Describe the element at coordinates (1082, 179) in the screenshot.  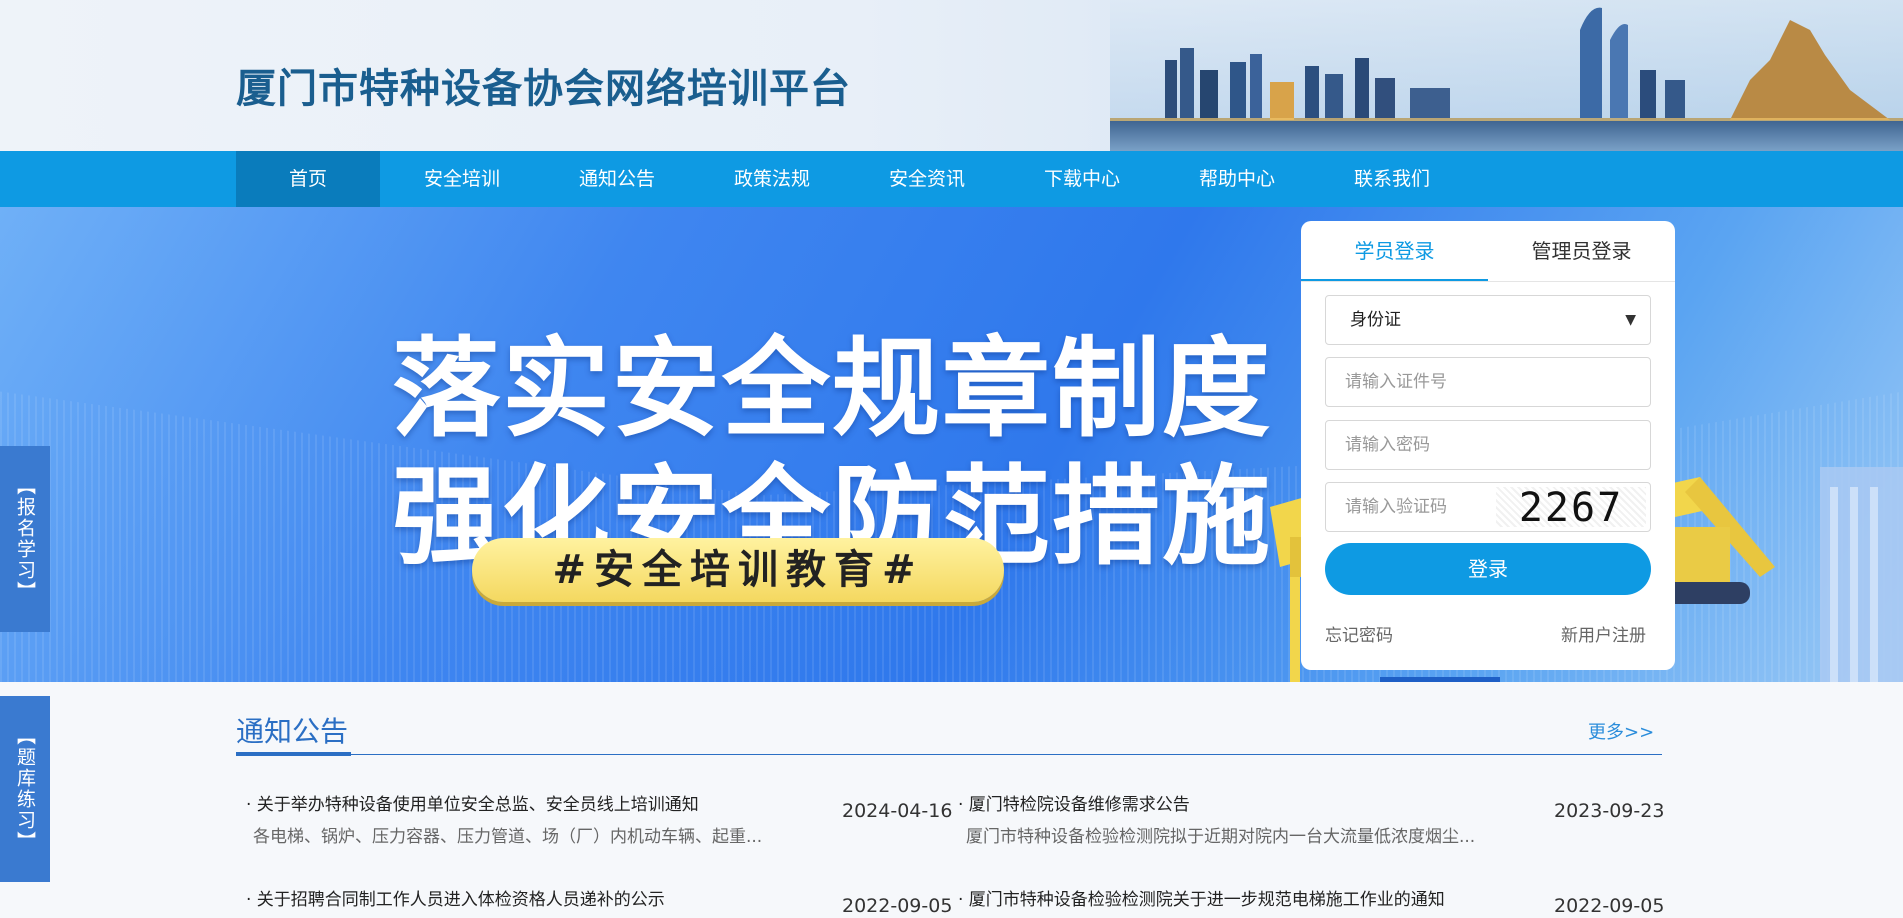
I see `nav-item-downloads: 下载中心` at that location.